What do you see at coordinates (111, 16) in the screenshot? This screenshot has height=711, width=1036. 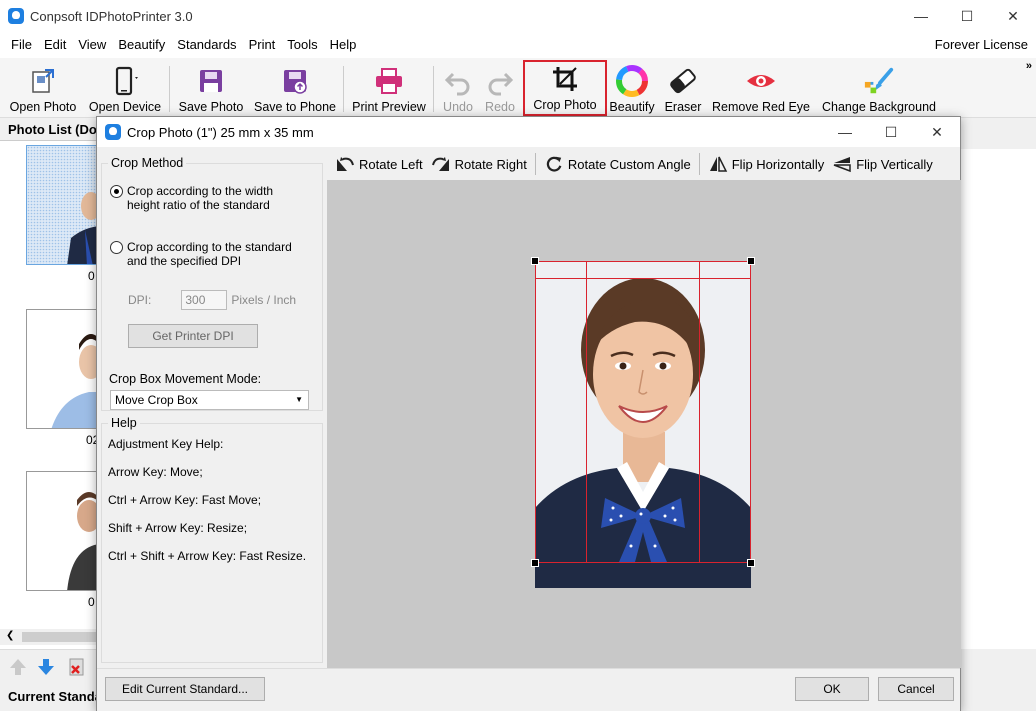 I see `app-title: Conpsoft IDPhotoPrinter 3.0` at bounding box center [111, 16].